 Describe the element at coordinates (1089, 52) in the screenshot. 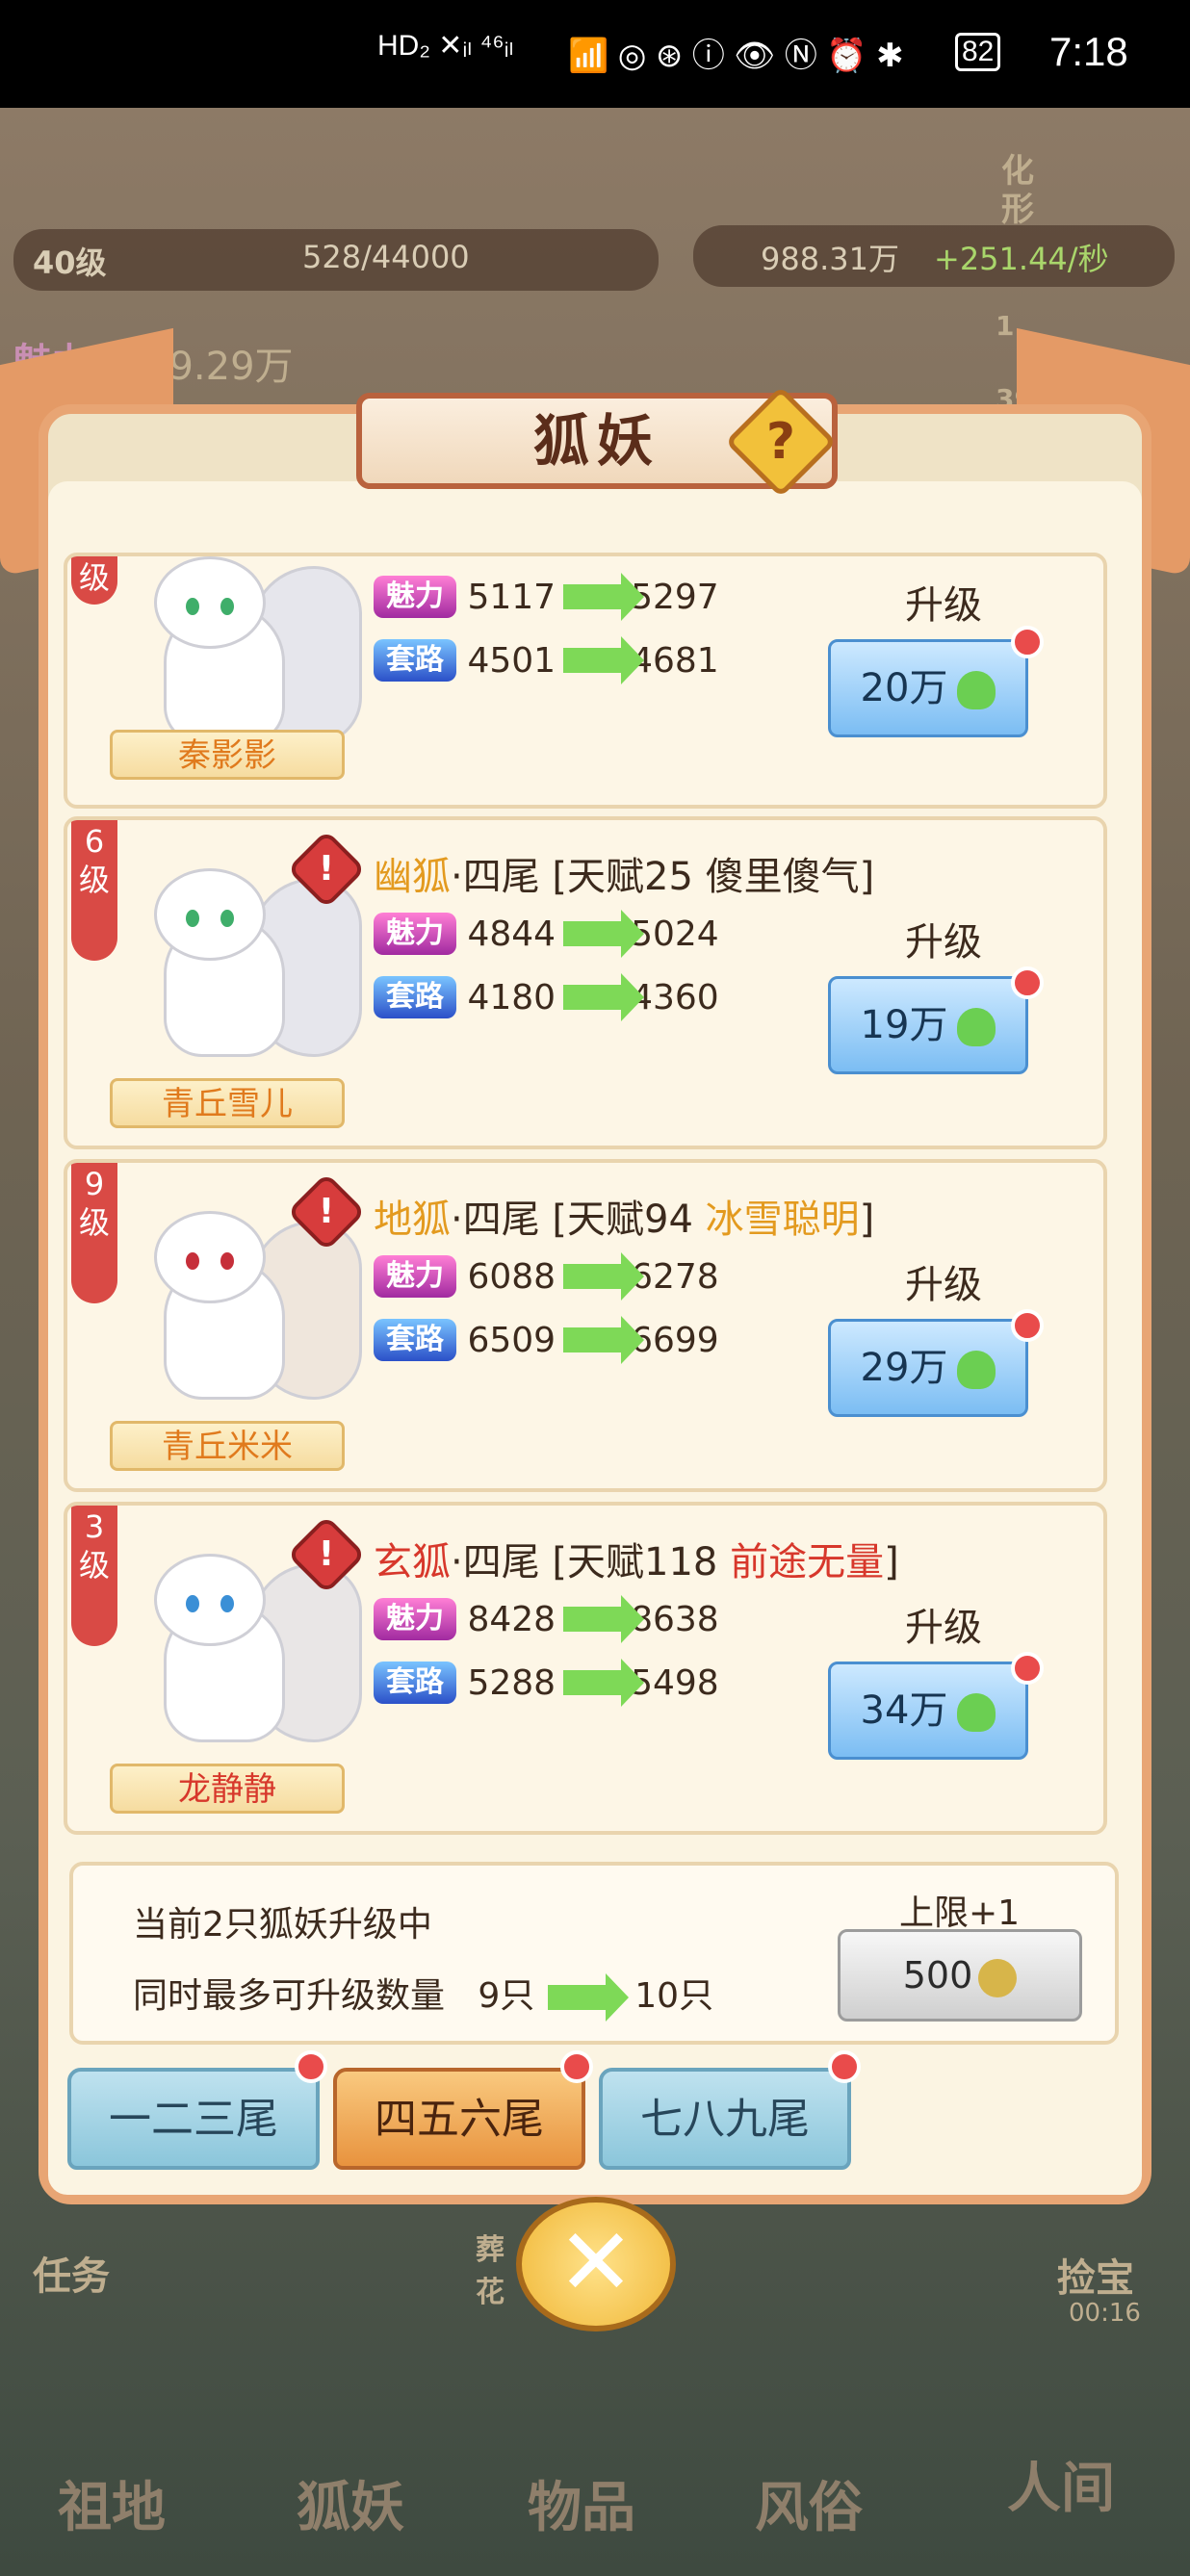

I see `clock: 7:18` at that location.